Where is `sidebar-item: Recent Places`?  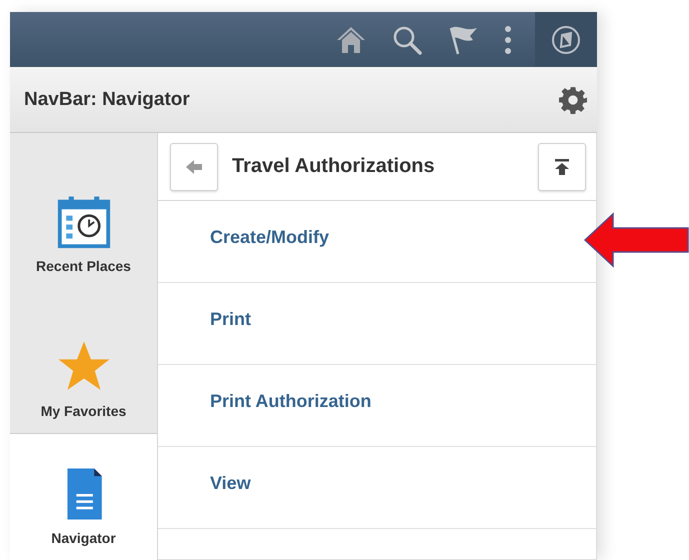
sidebar-item: Recent Places is located at coordinates (83, 210).